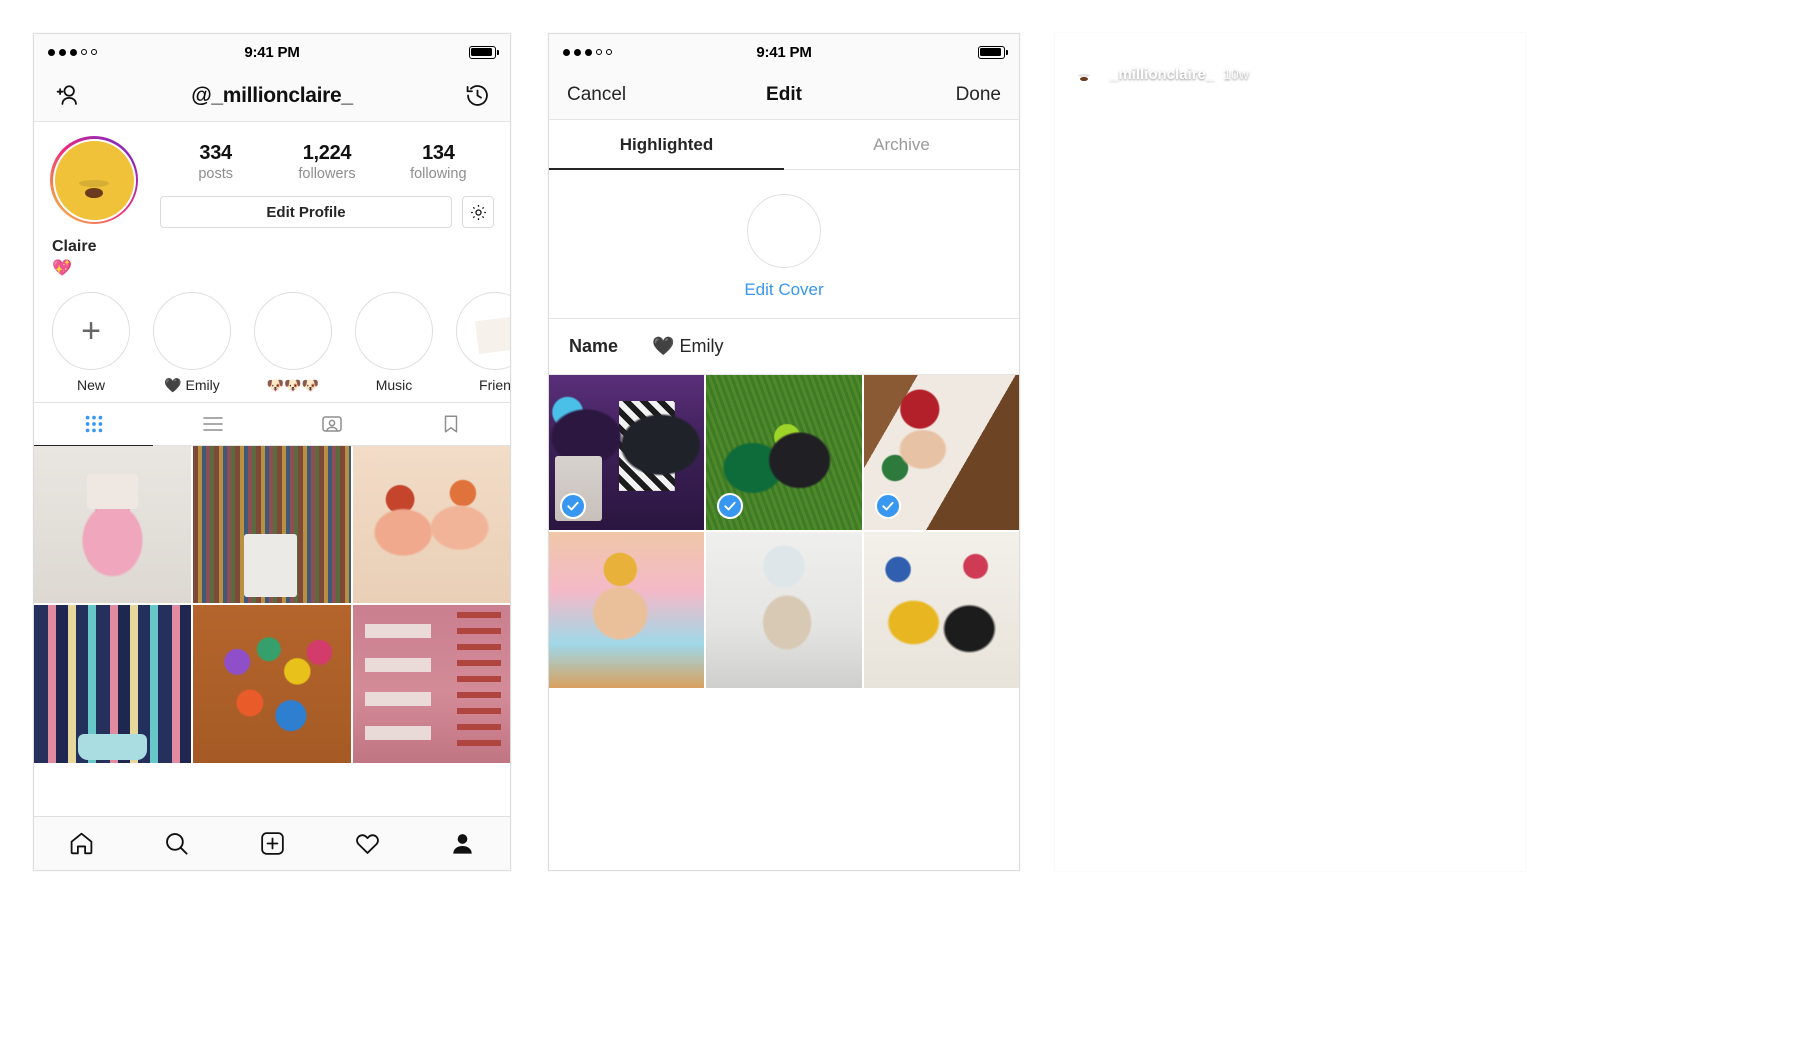 This screenshot has width=1800, height=1047. I want to click on highlight-cover-thumbnail, so click(784, 231).